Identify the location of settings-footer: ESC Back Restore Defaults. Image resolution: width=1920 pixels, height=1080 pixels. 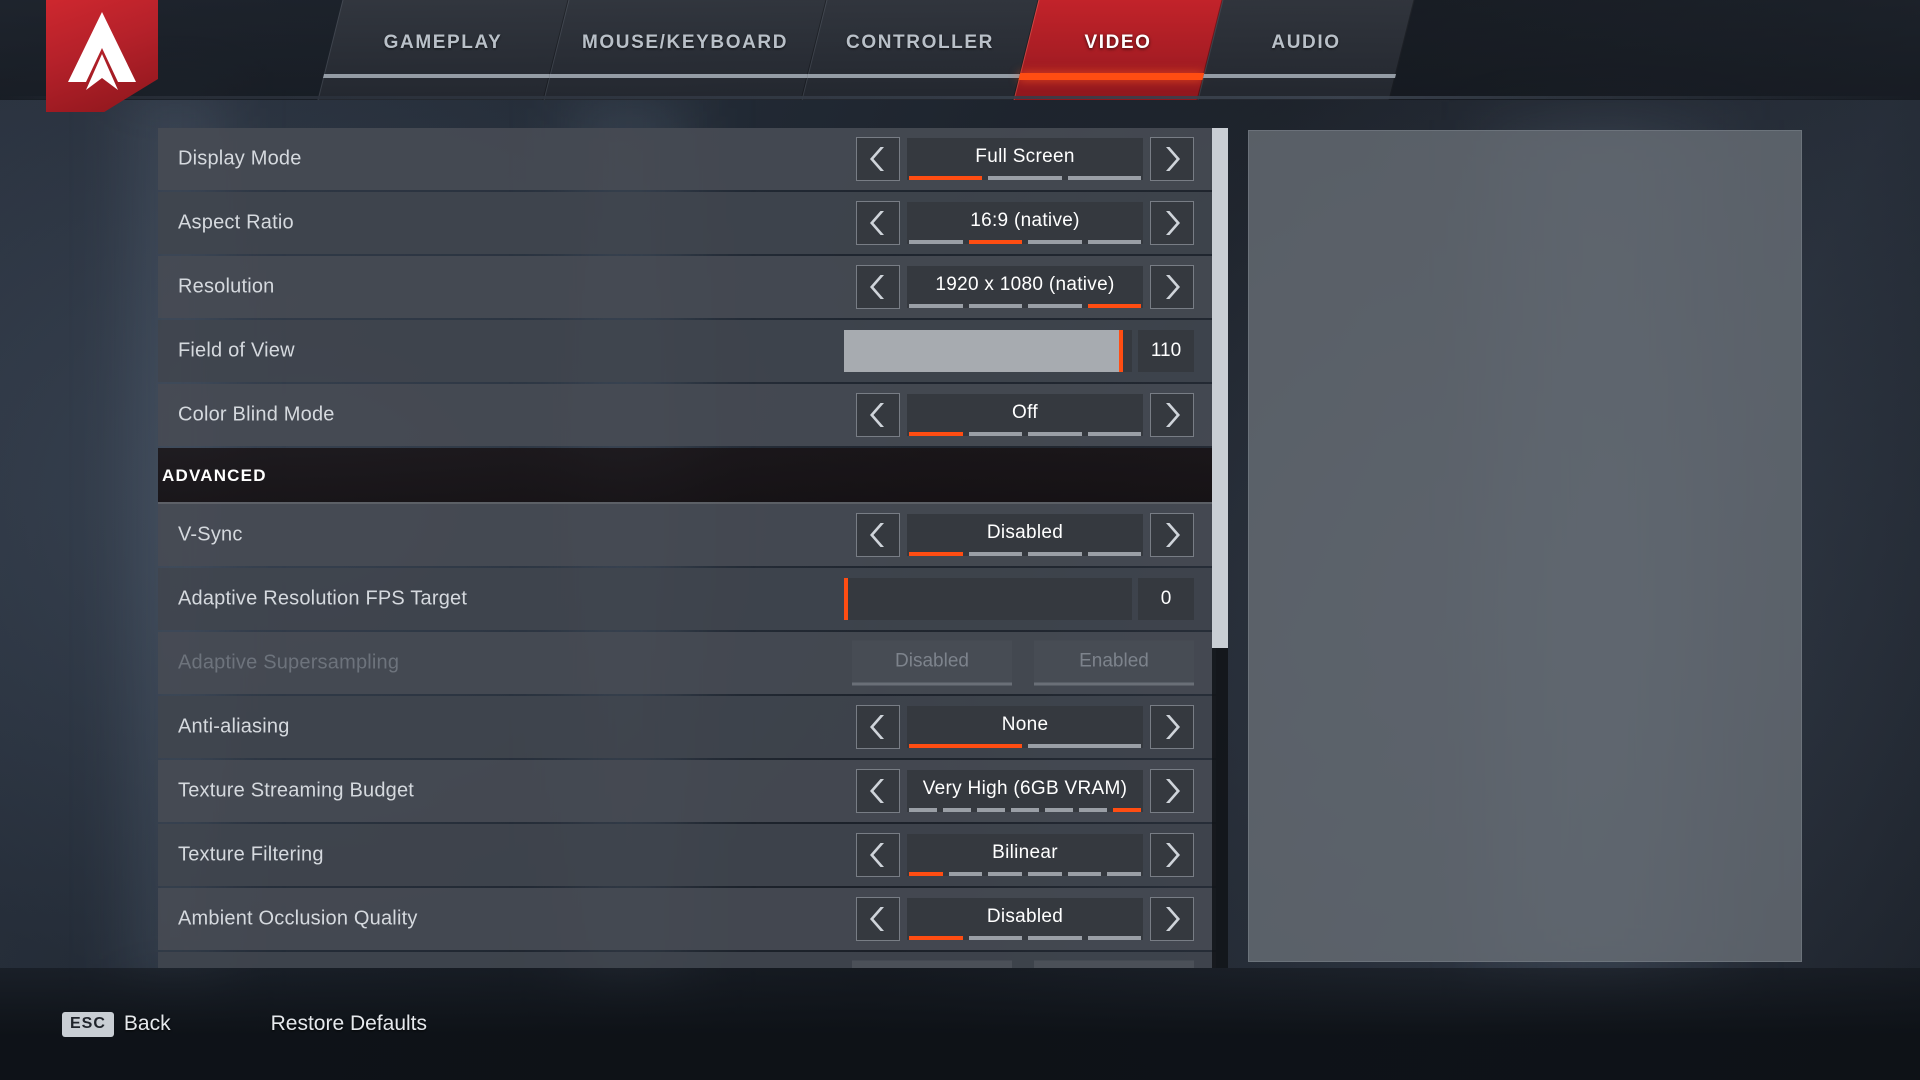
(960, 1024).